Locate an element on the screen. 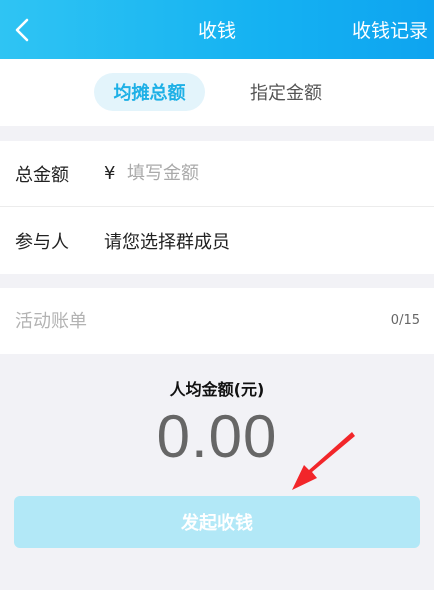  chevron-left-icon is located at coordinates (22, 29).